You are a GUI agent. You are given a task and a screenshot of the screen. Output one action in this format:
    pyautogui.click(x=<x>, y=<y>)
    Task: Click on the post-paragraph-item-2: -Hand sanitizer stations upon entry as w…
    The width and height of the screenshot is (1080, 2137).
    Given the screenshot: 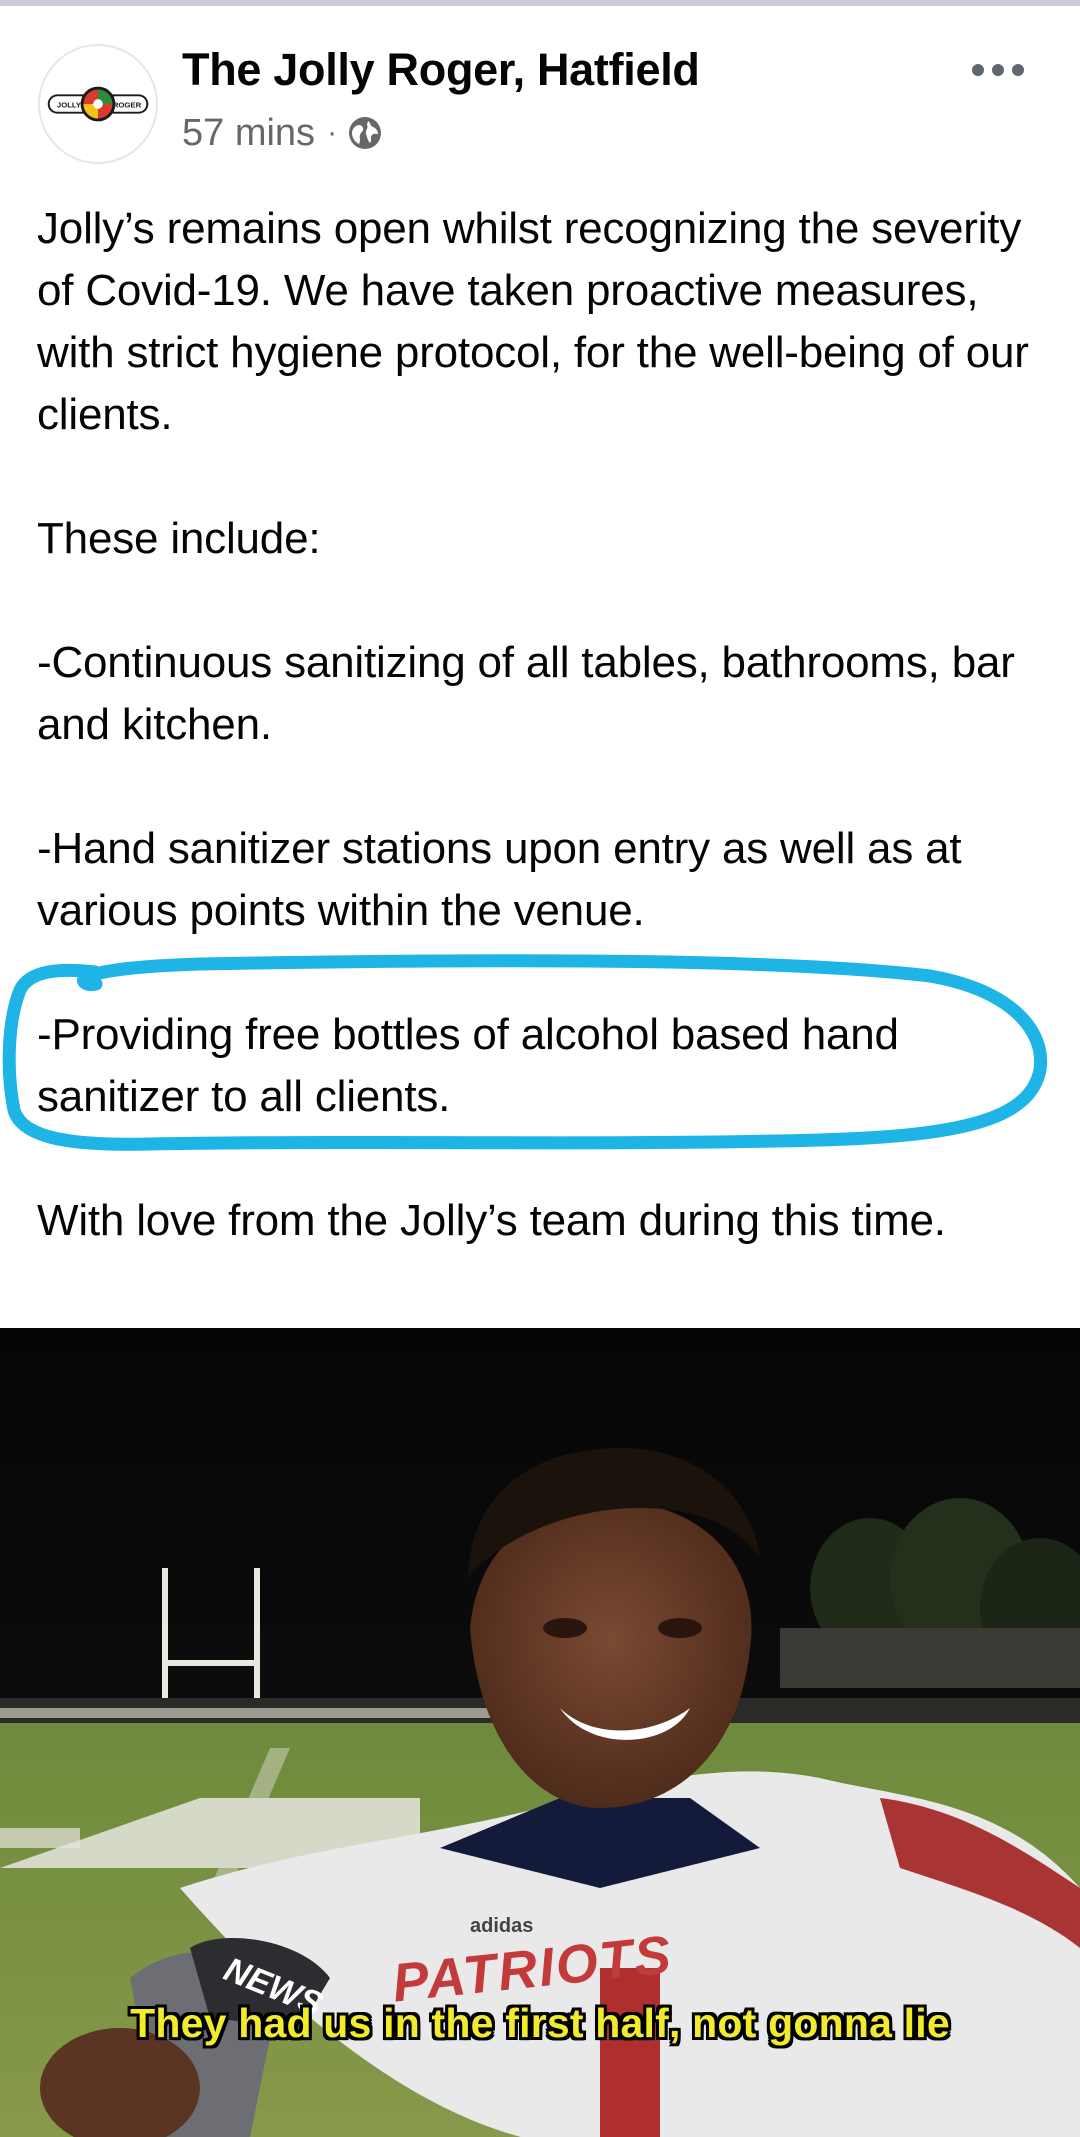 What is the action you would take?
    pyautogui.click(x=499, y=879)
    